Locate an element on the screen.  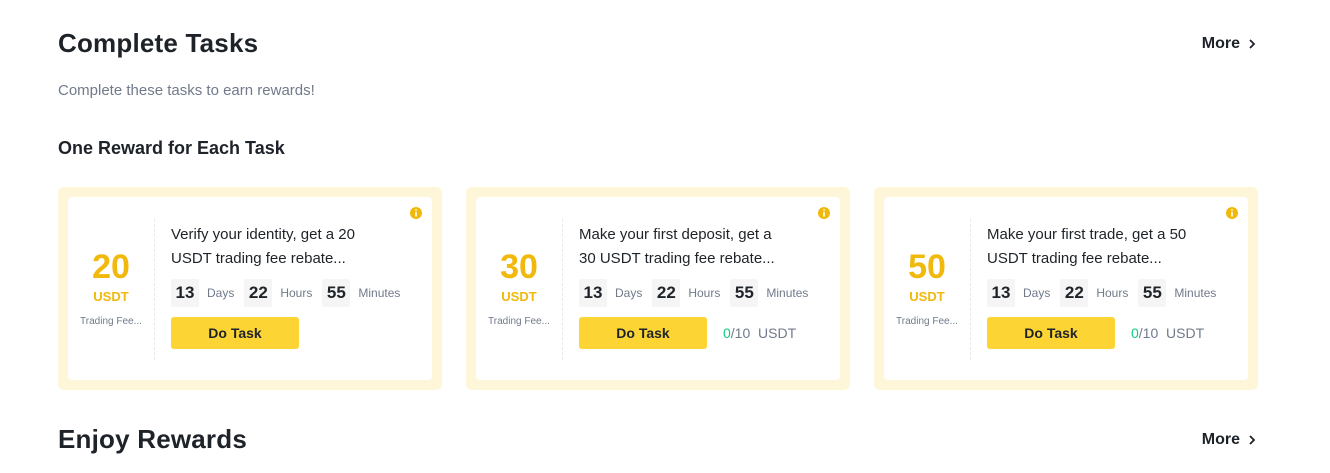
one-reward-group-title: One Reward for Each Task is located at coordinates (171, 148).